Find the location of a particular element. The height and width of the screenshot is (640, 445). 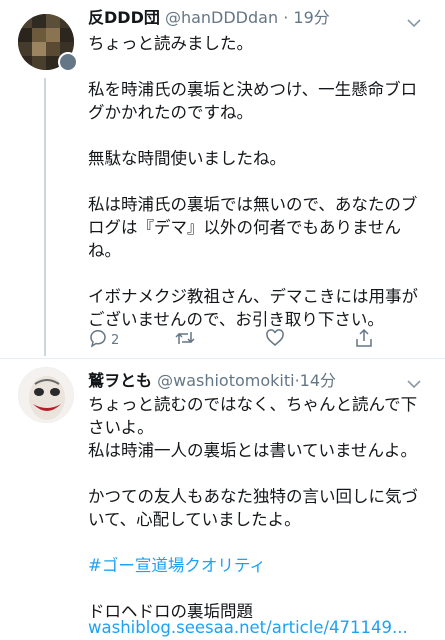

tweet-text-line: ログは『デマ』以外の何者でもありません is located at coordinates (245, 227).